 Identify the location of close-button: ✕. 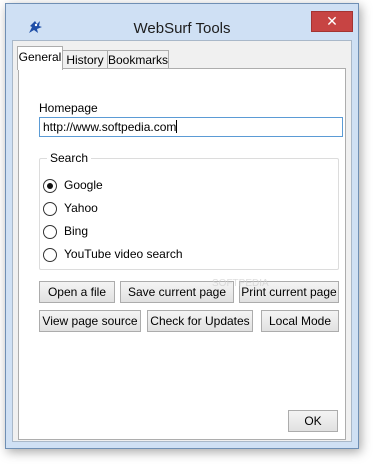
(332, 21).